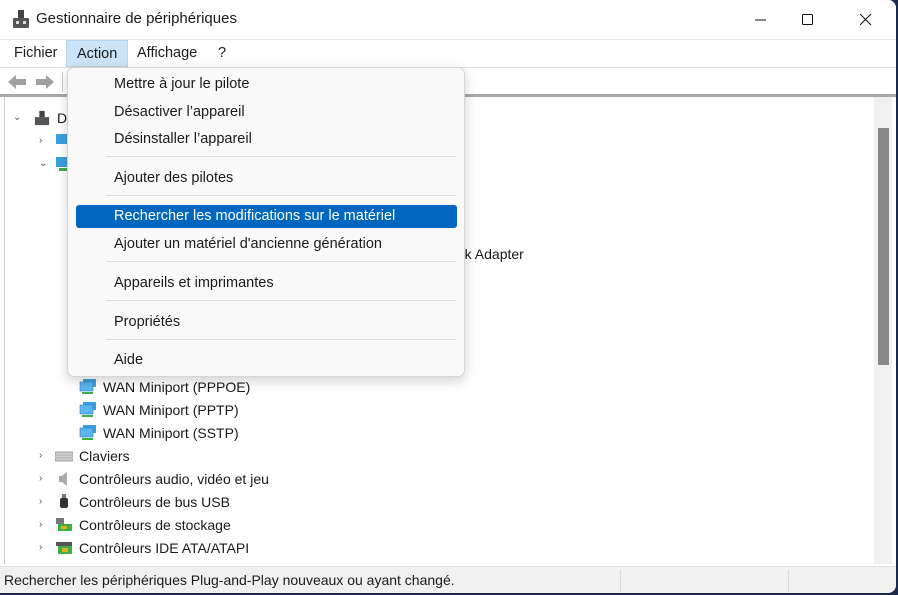  What do you see at coordinates (62, 118) in the screenshot?
I see `tree-root-label: D` at bounding box center [62, 118].